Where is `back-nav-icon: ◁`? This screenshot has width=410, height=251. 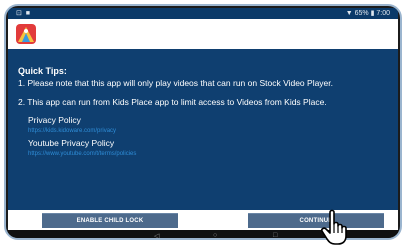
back-nav-icon: ◁ is located at coordinates (156, 235).